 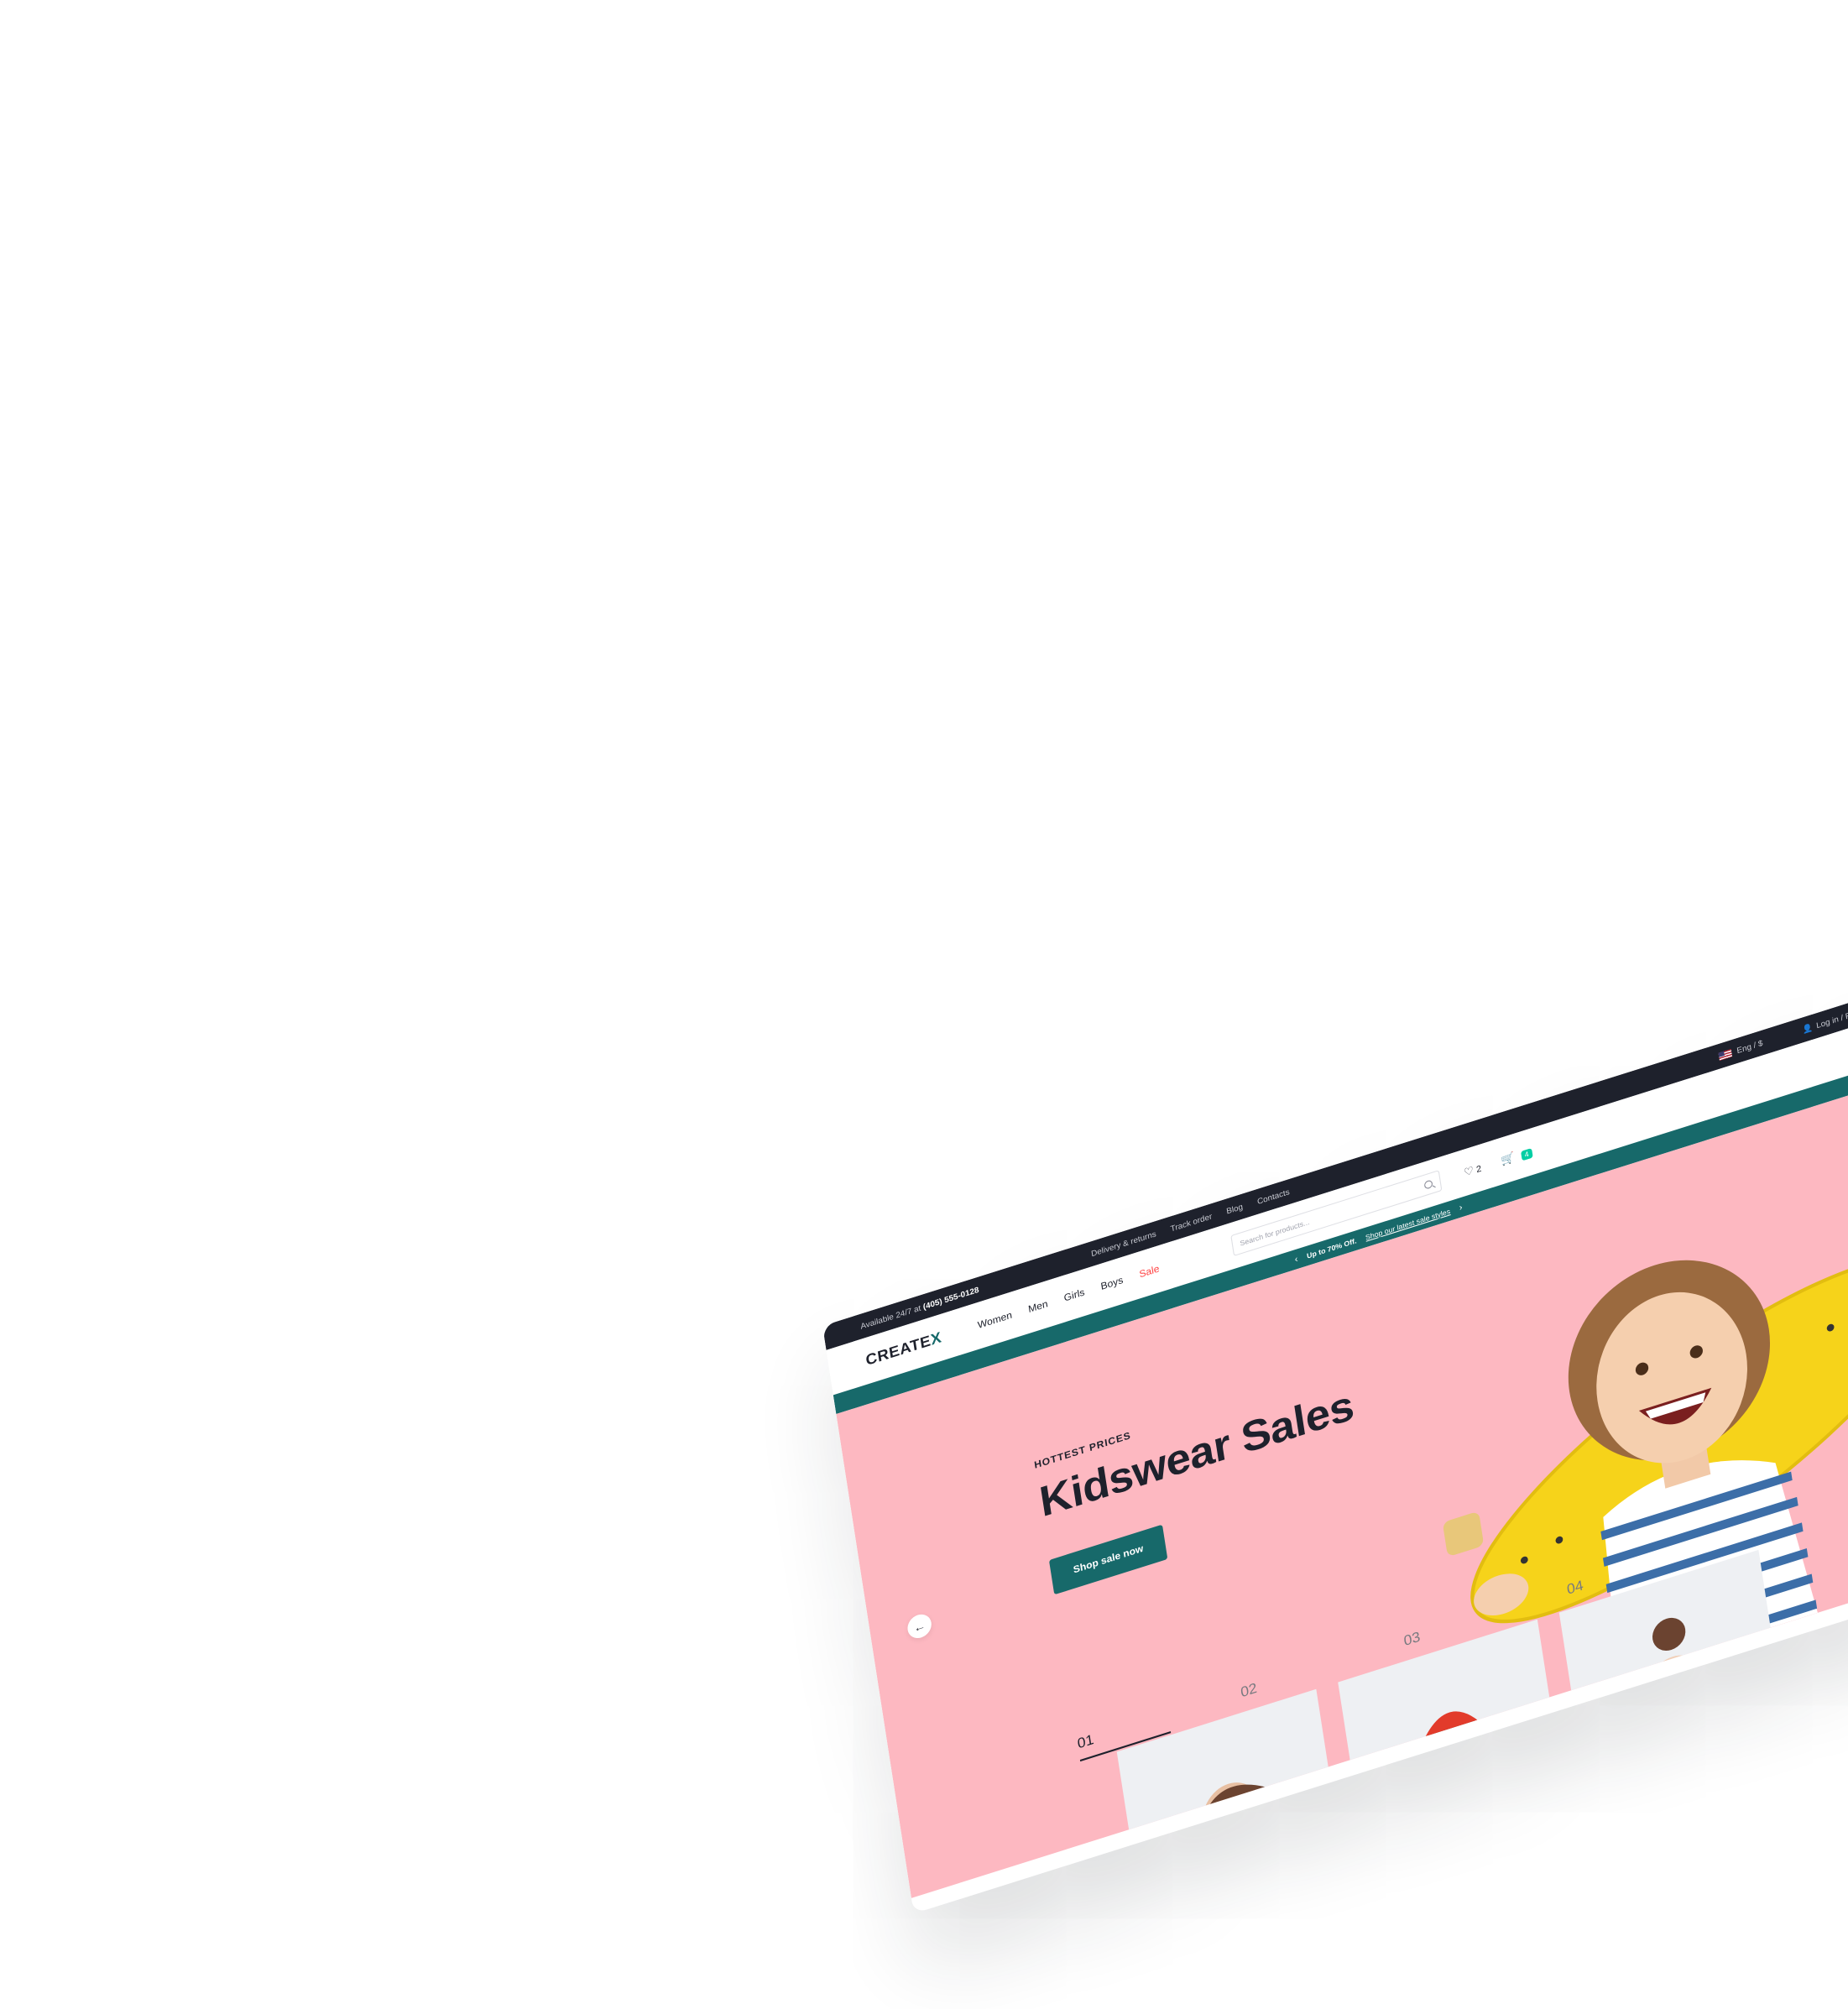 What do you see at coordinates (1469, 1171) in the screenshot?
I see `heart-icon: ♡` at bounding box center [1469, 1171].